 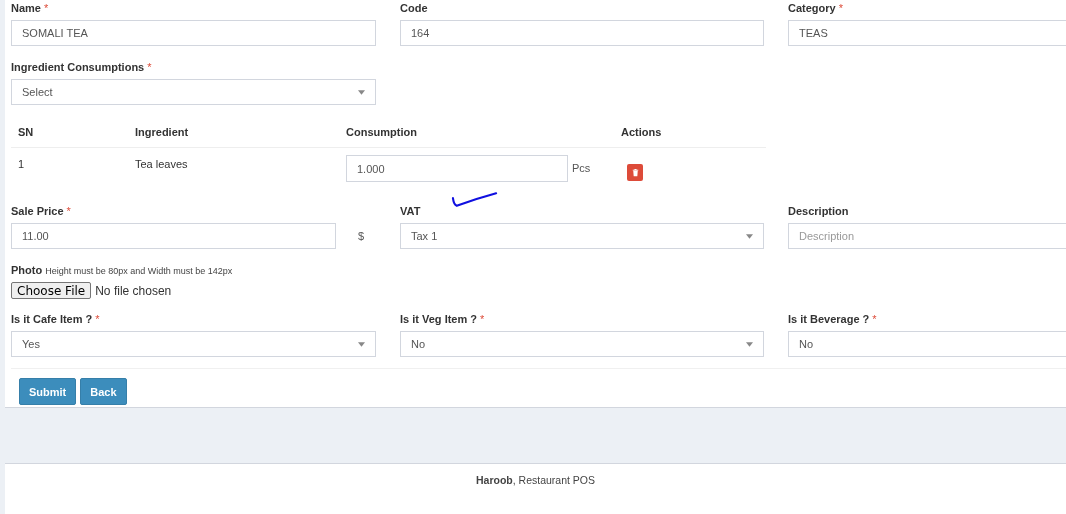 I want to click on field-label: Ingredient Consumptions, so click(x=78, y=67).